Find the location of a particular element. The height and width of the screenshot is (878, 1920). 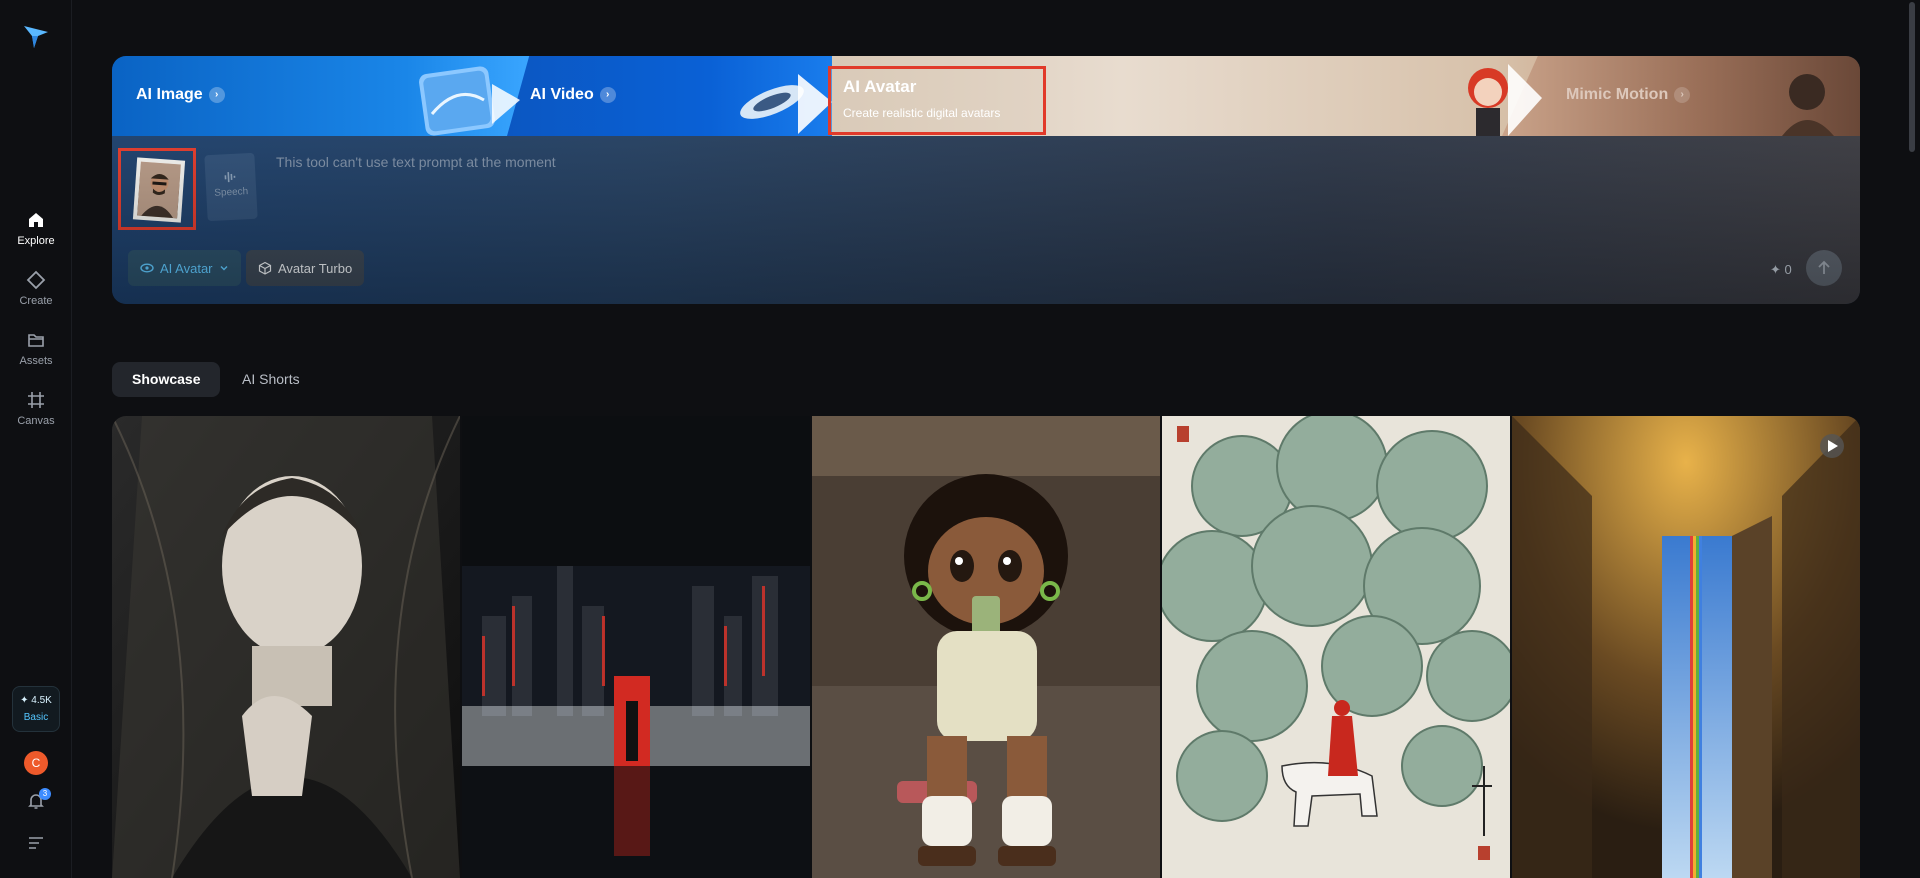

model-select: AI Avatar is located at coordinates (184, 268).